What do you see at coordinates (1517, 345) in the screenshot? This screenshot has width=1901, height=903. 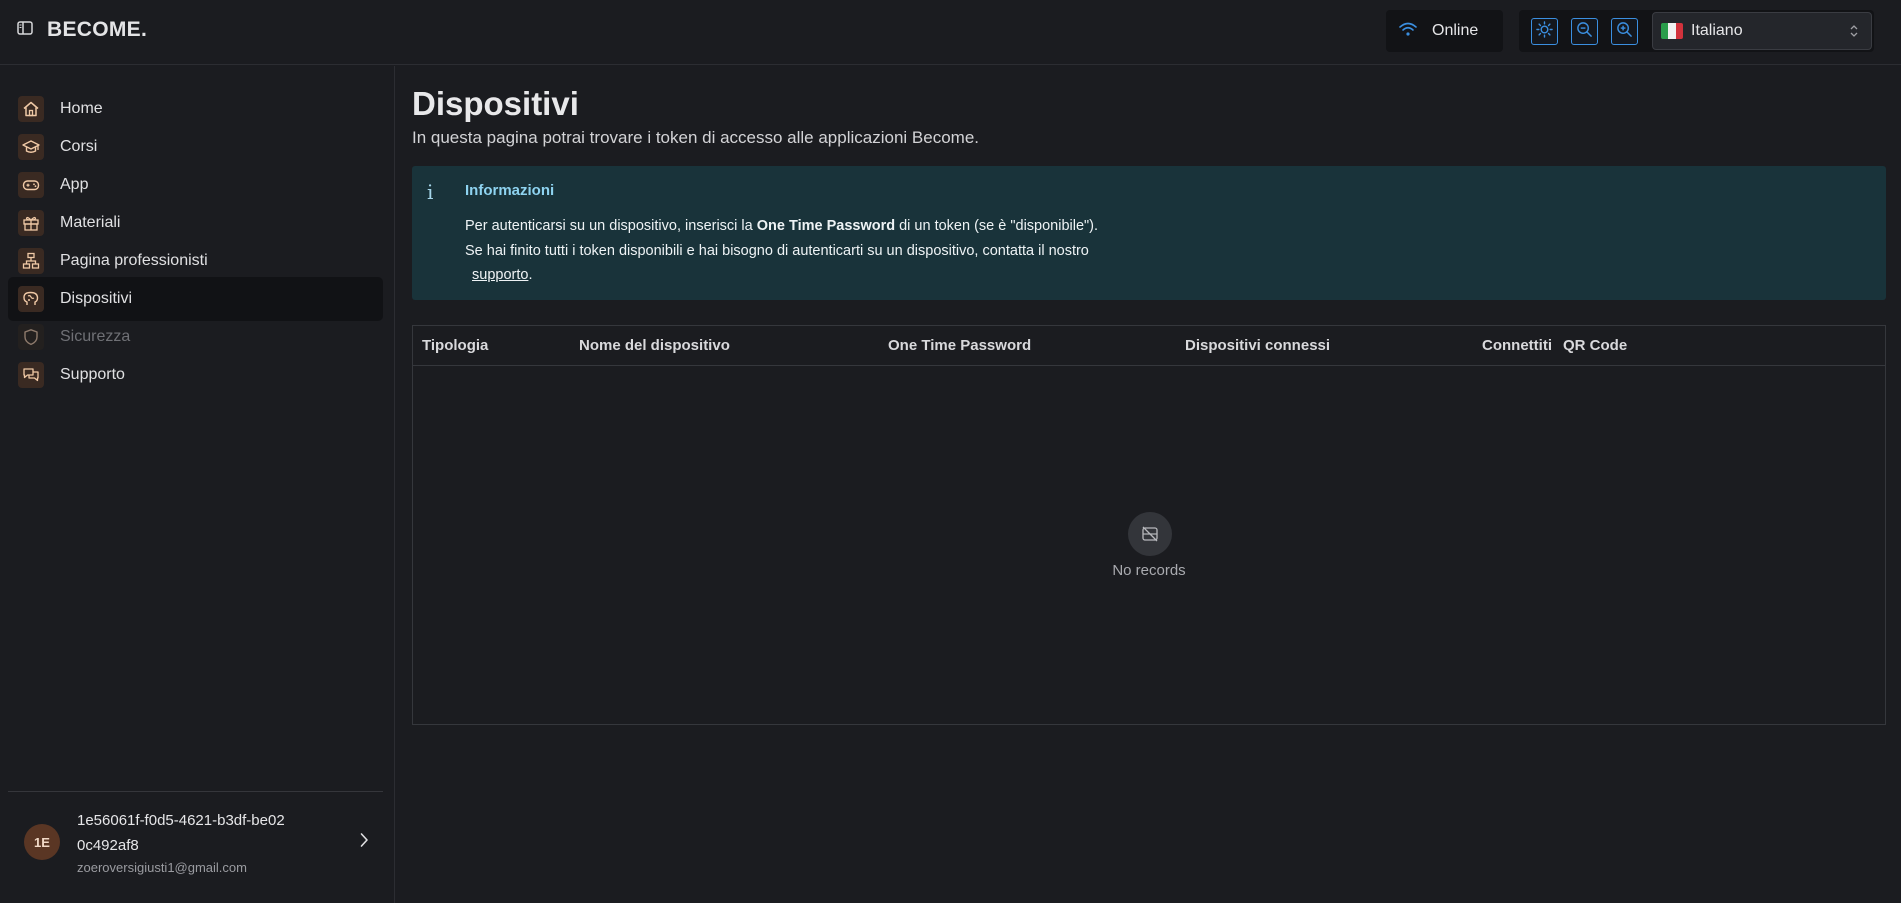 I see `column-header-connettiti: Connettiti` at bounding box center [1517, 345].